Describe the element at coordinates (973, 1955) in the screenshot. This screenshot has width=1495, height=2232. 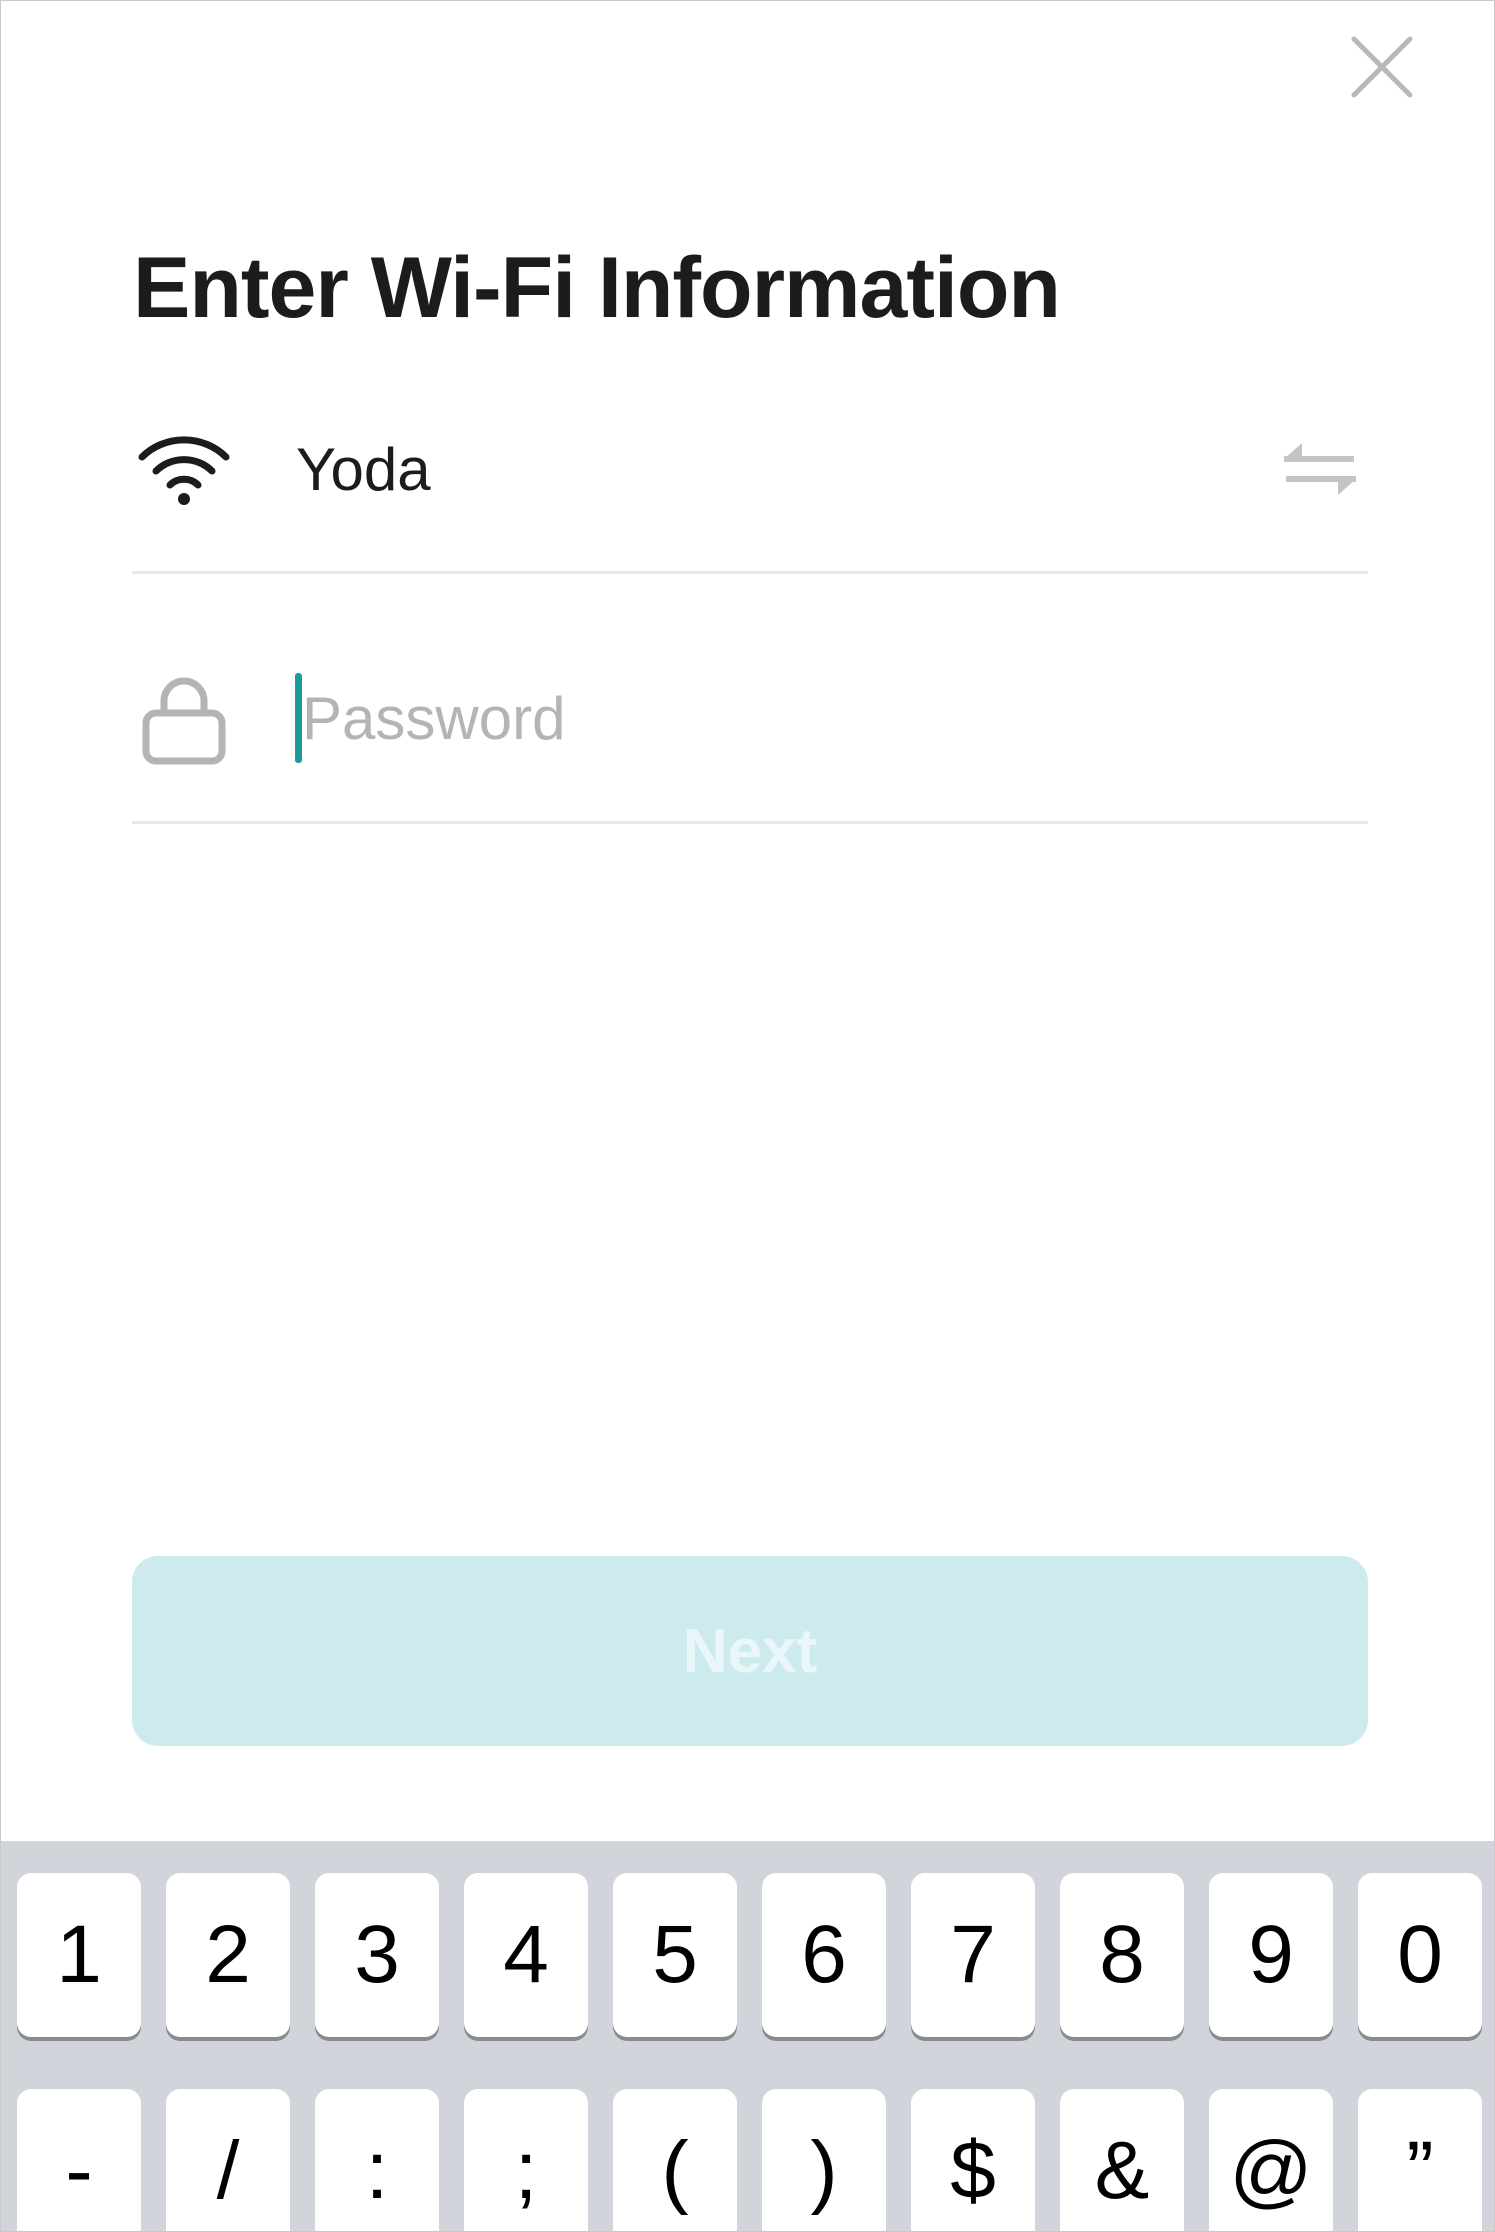
I see `key-7: 7` at that location.